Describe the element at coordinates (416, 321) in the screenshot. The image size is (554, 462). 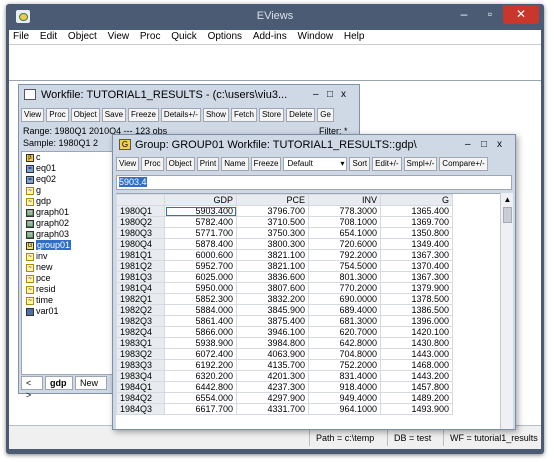
I see `table-cell: 1396.000` at that location.